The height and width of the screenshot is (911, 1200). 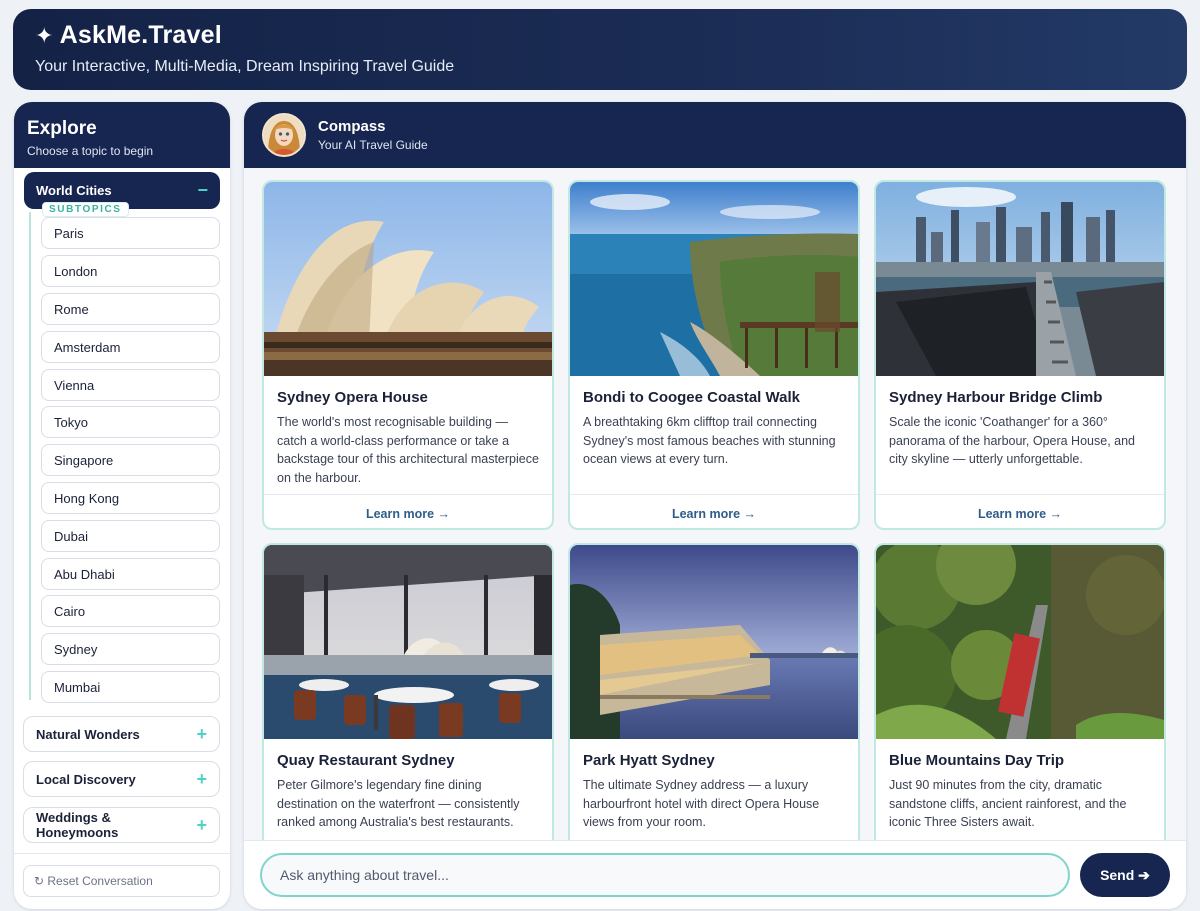 I want to click on send-button: Send ➔, so click(x=1125, y=875).